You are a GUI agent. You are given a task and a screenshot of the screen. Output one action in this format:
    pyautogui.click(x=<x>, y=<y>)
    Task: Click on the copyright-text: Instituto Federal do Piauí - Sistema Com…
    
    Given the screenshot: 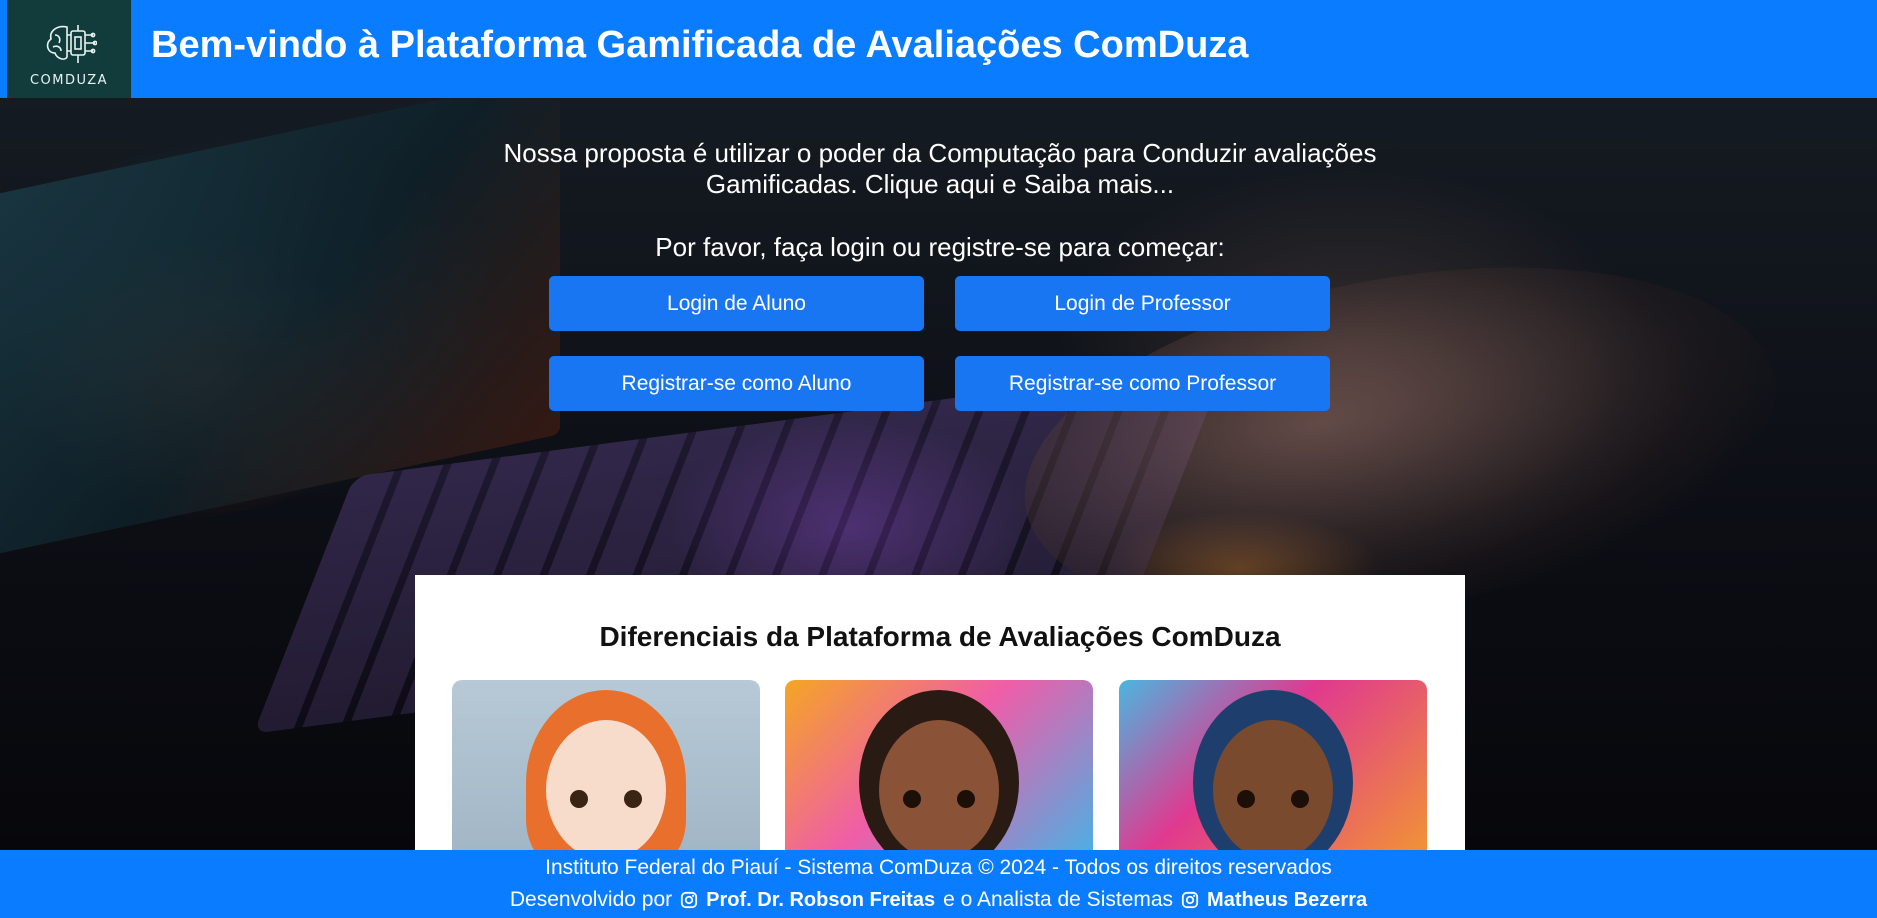 What is the action you would take?
    pyautogui.click(x=938, y=867)
    